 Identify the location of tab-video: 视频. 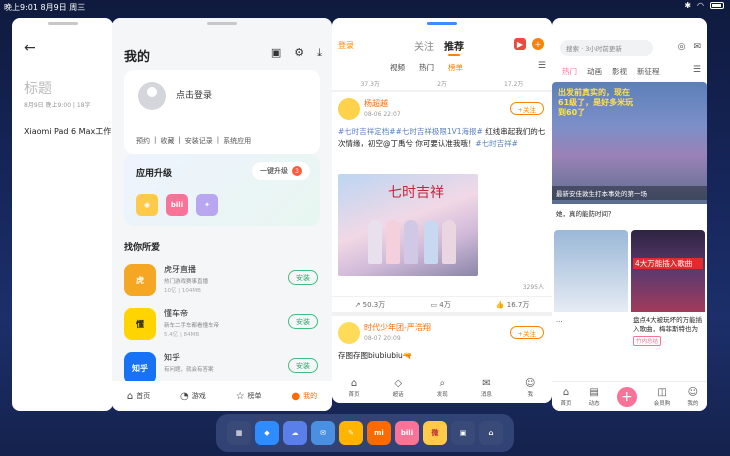
(397, 67).